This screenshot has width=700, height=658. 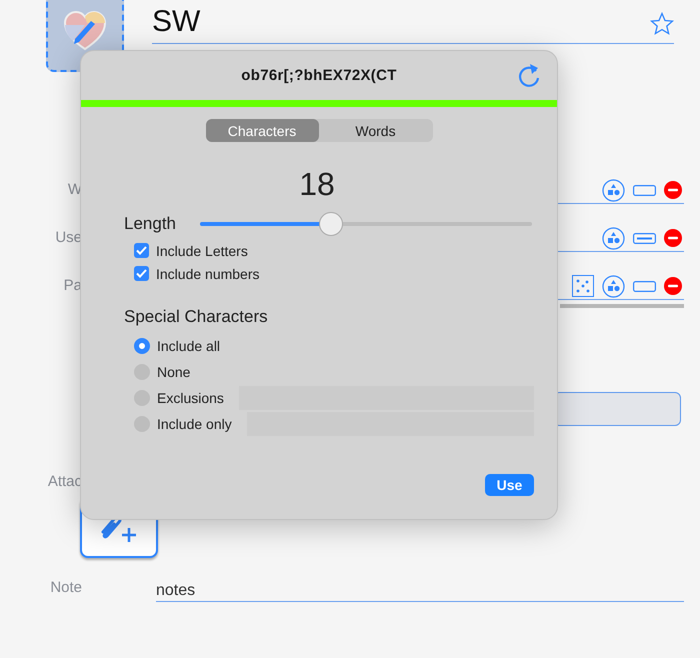 I want to click on section-title: Special Characters, so click(x=196, y=317).